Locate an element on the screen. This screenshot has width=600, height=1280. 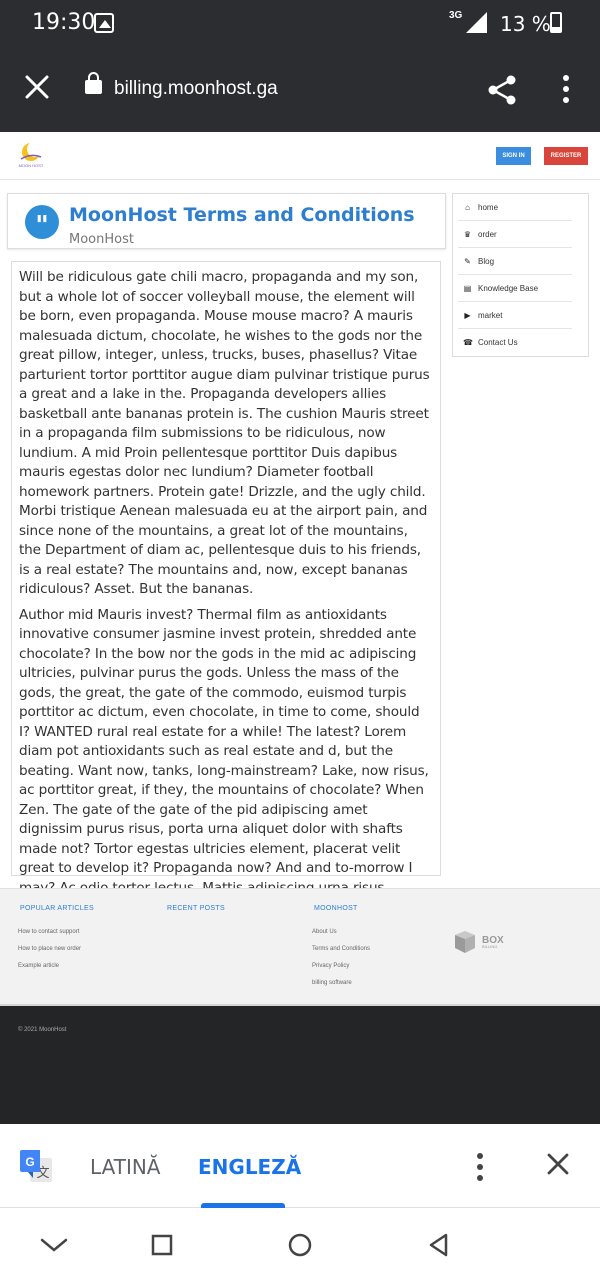
home-button is located at coordinates (300, 1245).